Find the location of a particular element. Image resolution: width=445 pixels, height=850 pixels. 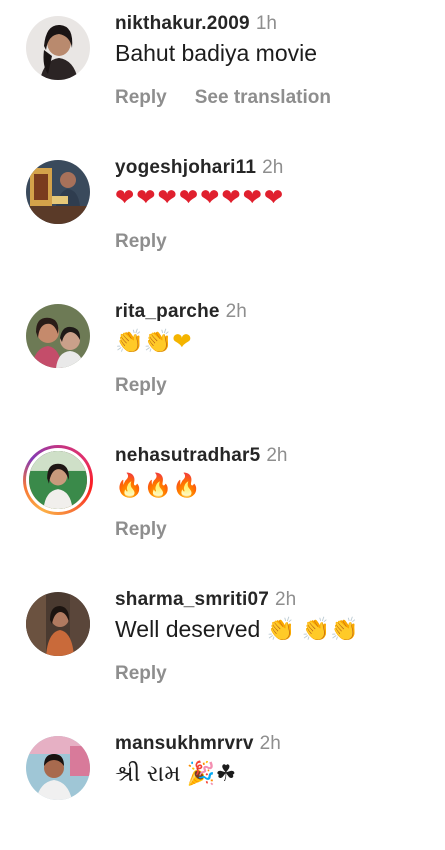

comment-text: Bahut badiya movie is located at coordinates (216, 53).